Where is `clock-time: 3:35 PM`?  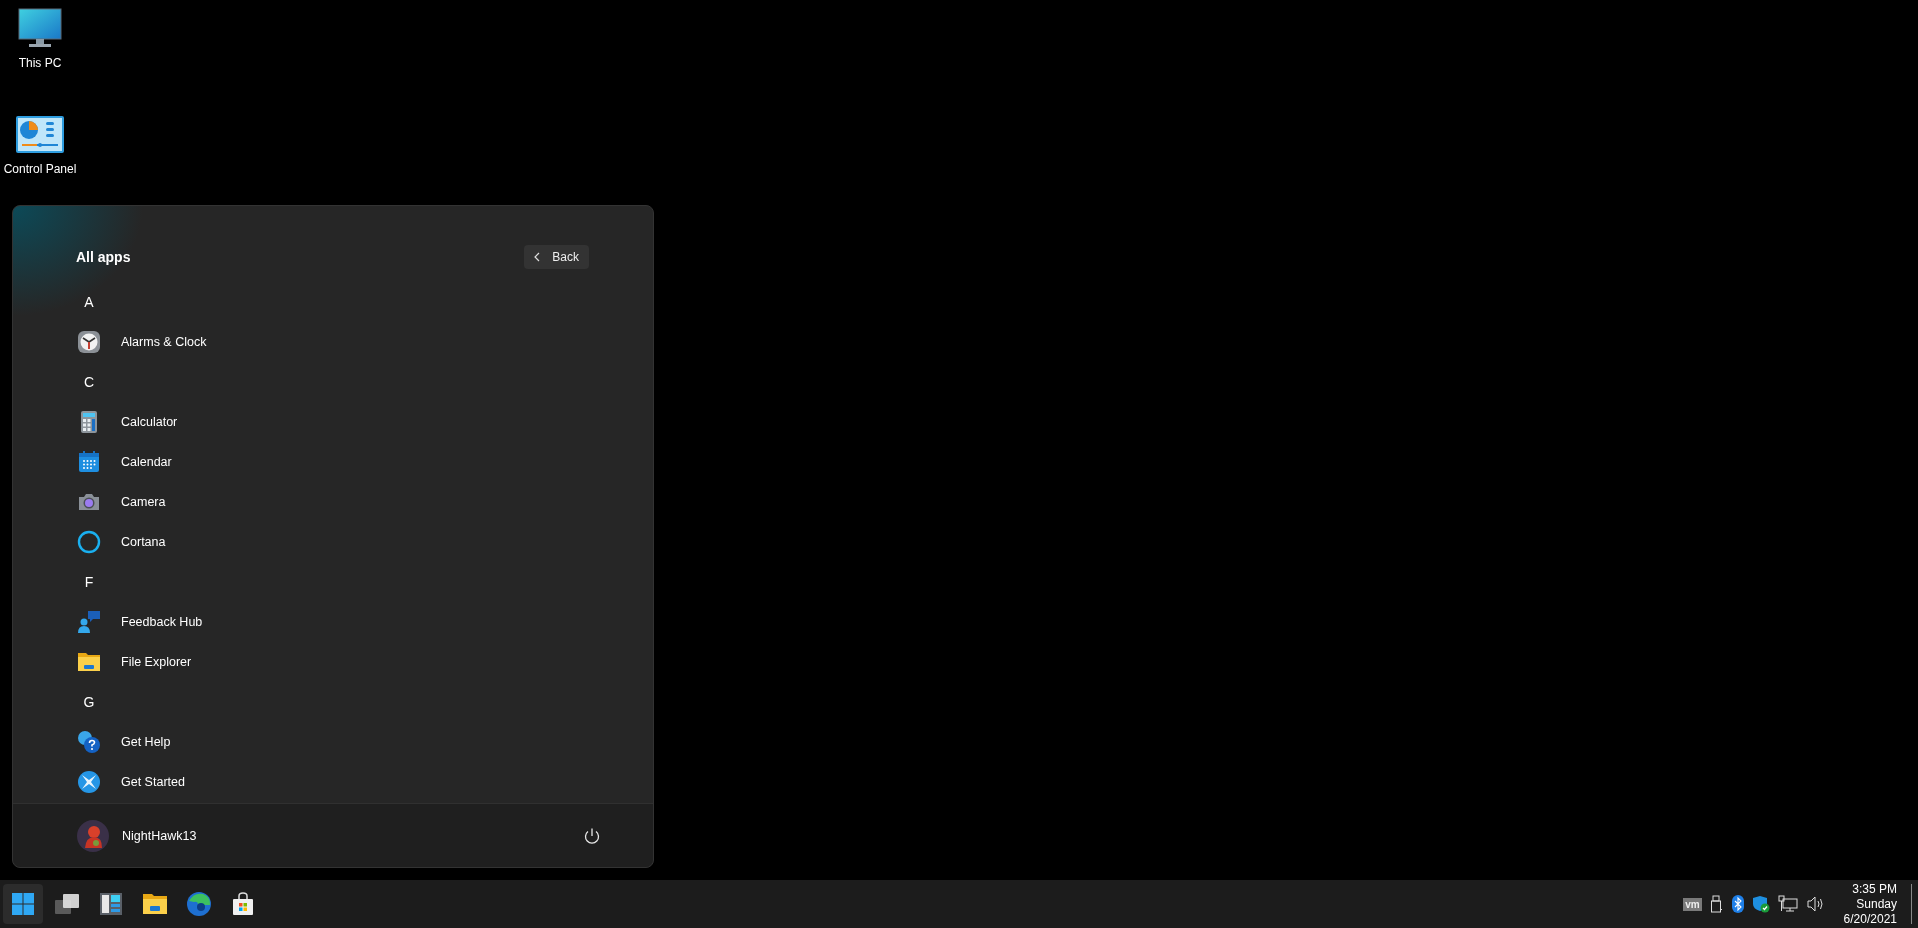
clock-time: 3:35 PM is located at coordinates (1874, 889).